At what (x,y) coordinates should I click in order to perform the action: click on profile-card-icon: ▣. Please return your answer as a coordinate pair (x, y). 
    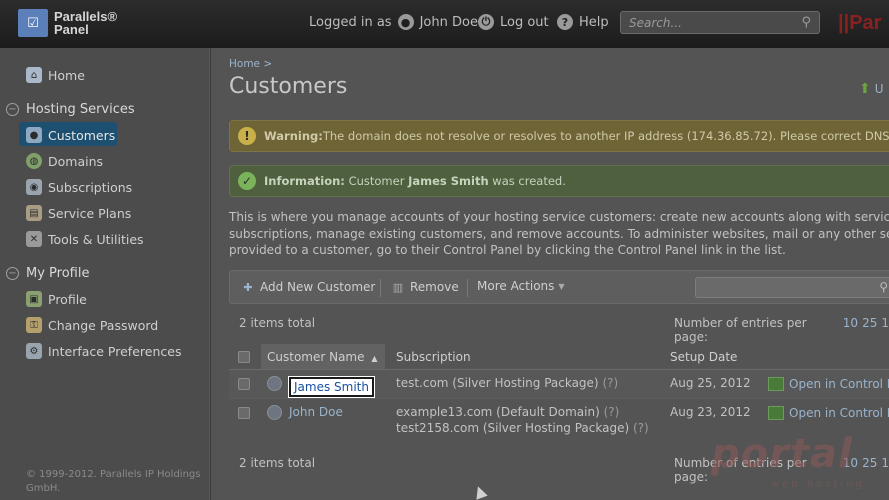
    Looking at the image, I should click on (34, 299).